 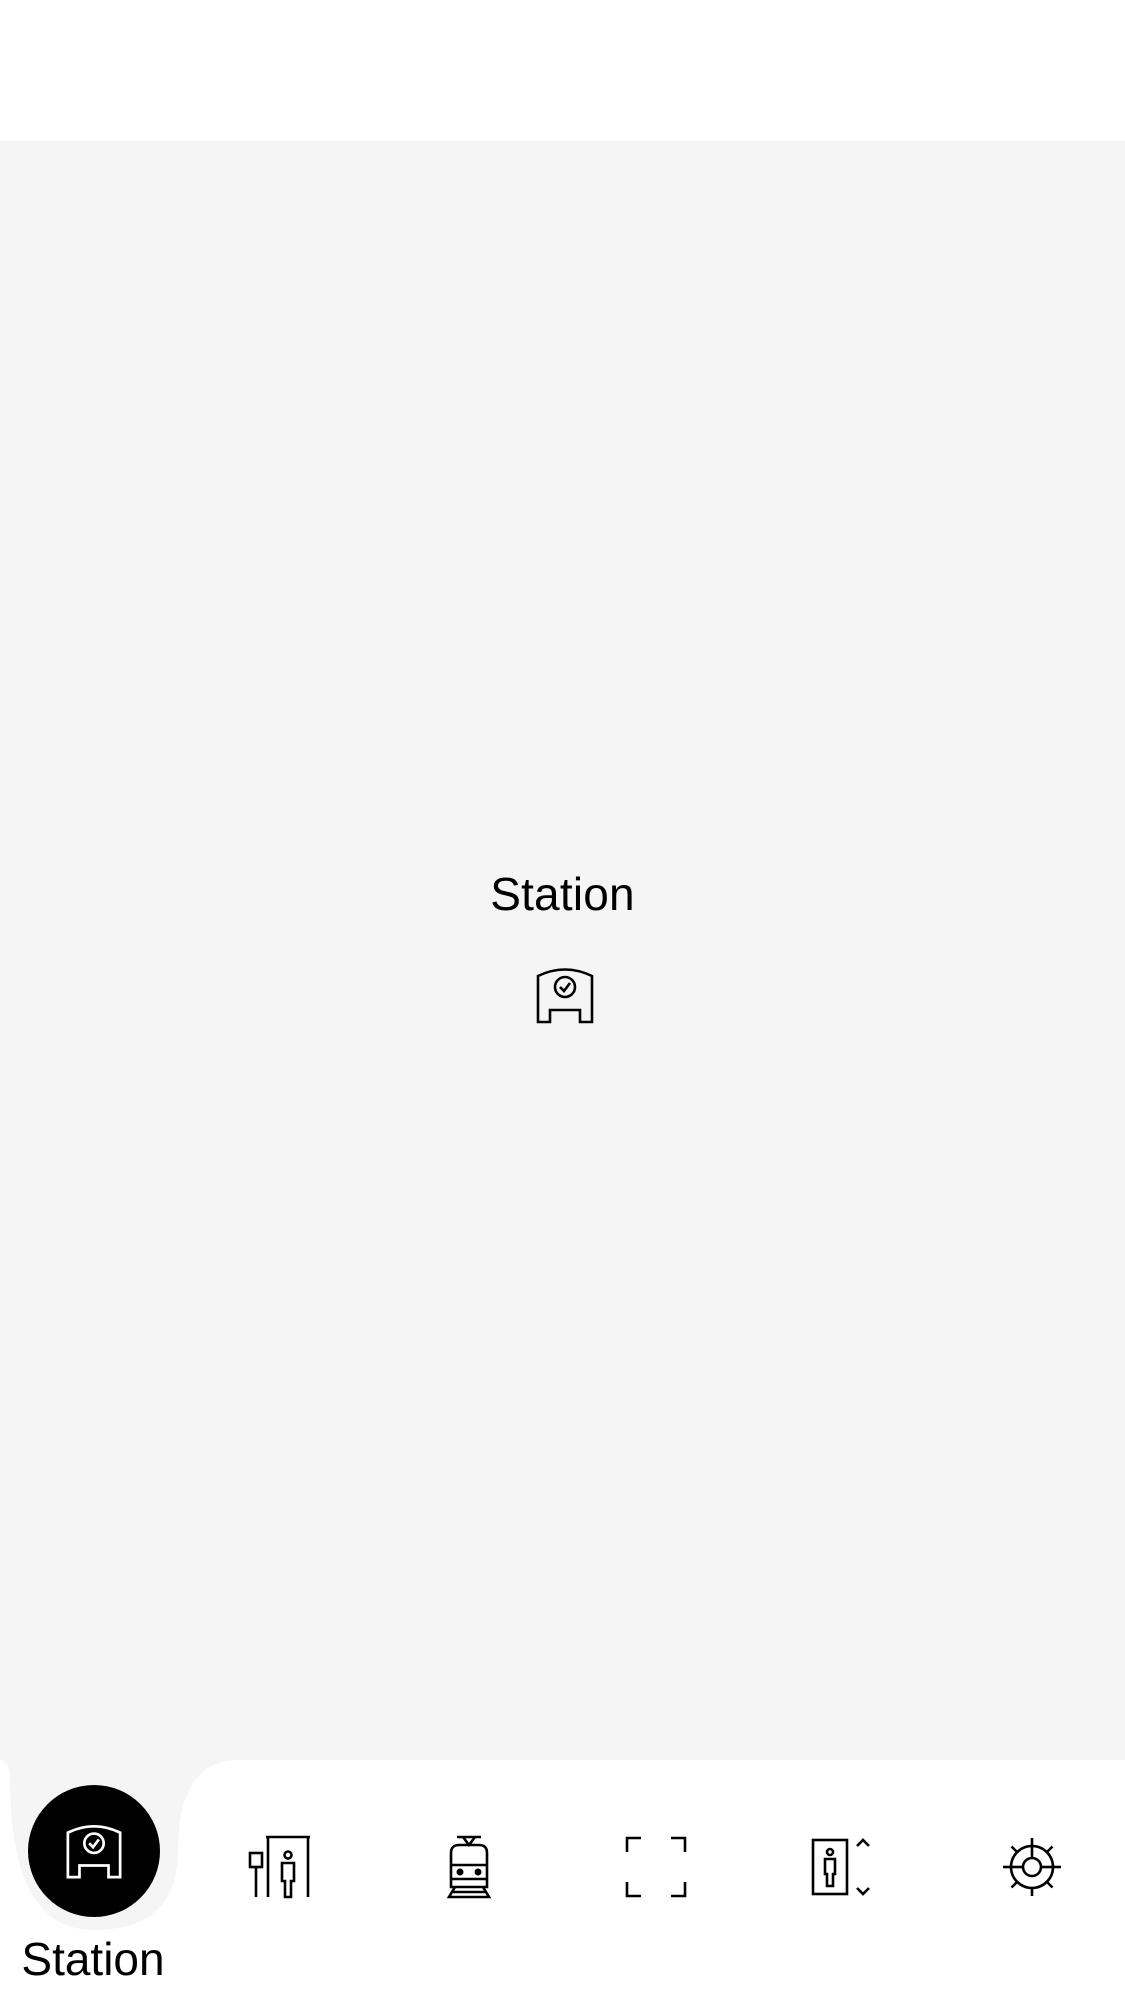 I want to click on bottom-tab-bar: Station, so click(x=562, y=1880).